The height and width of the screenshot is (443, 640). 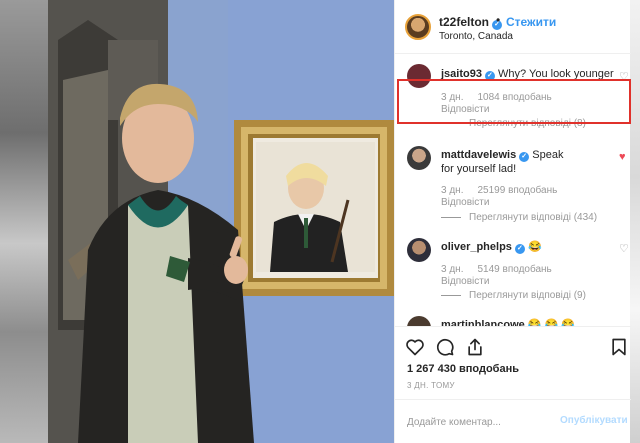 I want to click on author-avatar, so click(x=418, y=27).